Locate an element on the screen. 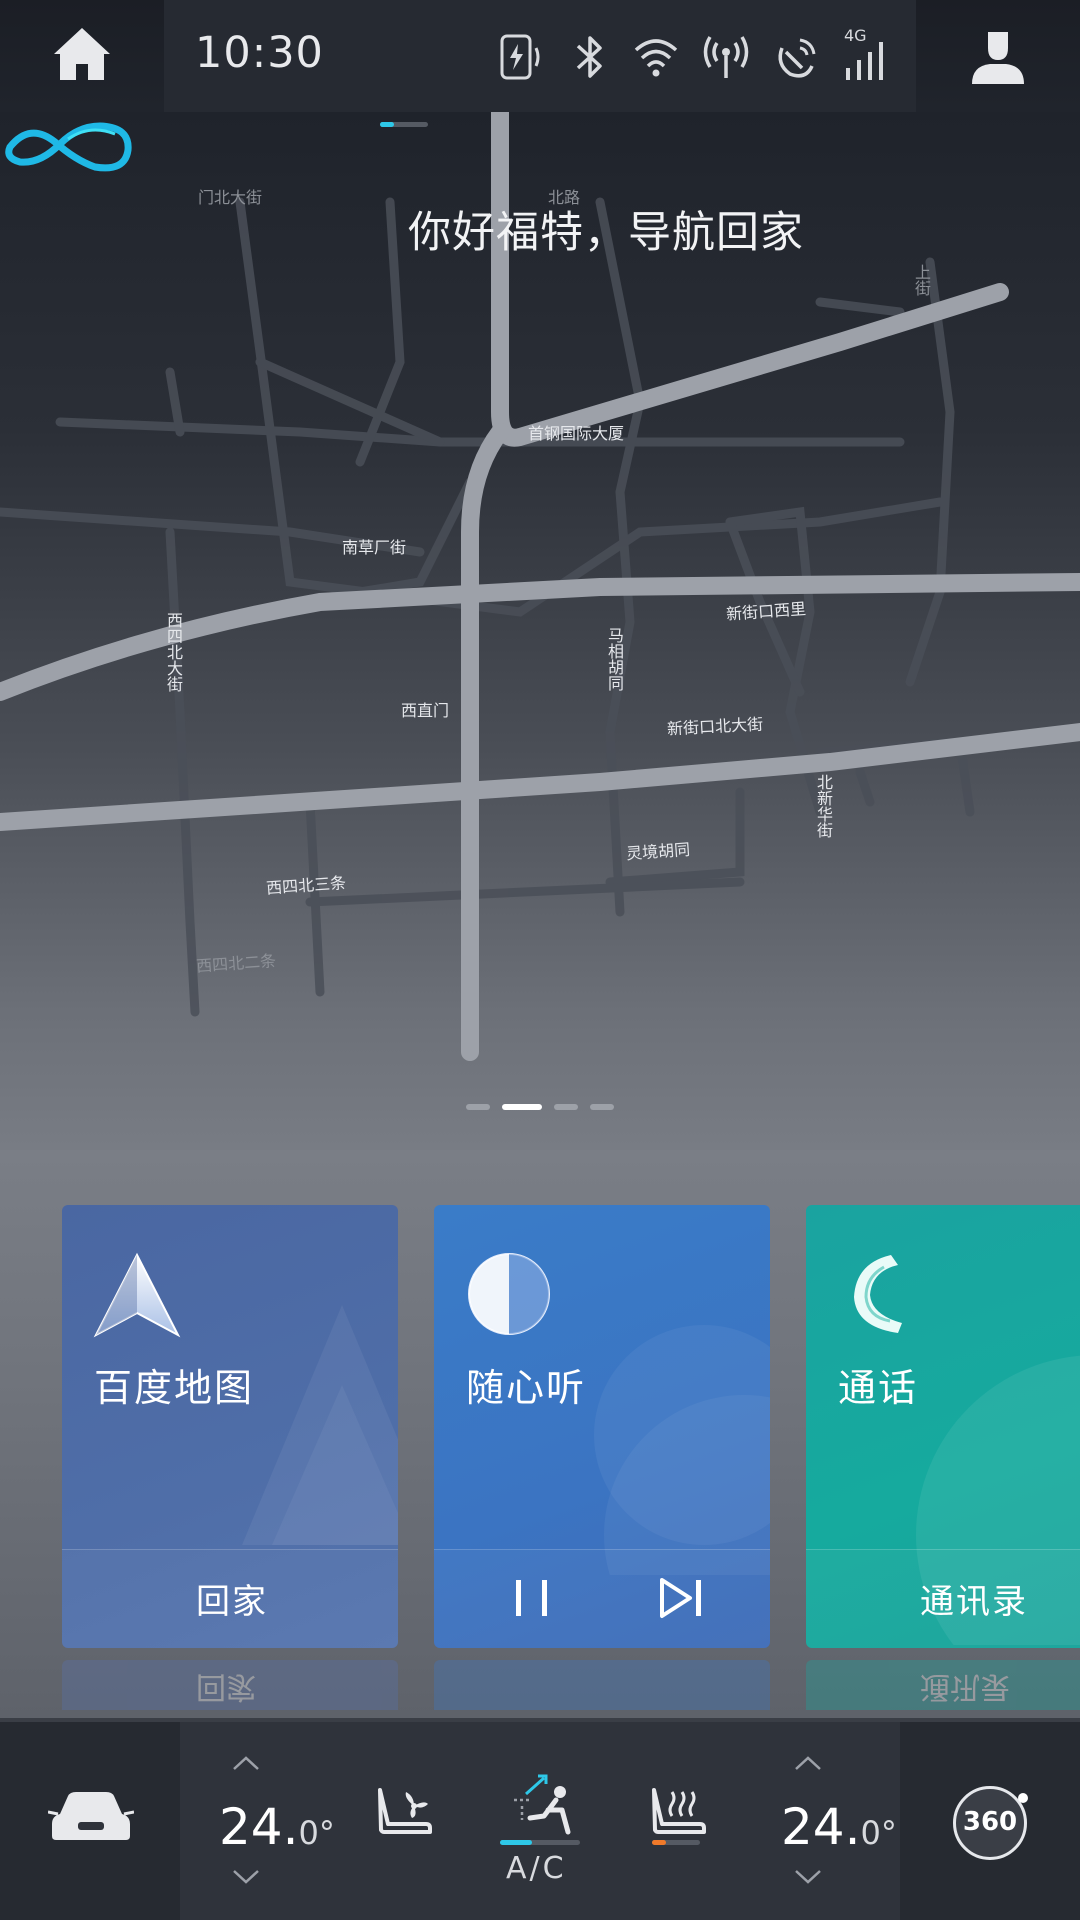 This screenshot has width=1080, height=1920. status-bar: 10:30 4G is located at coordinates (540, 56).